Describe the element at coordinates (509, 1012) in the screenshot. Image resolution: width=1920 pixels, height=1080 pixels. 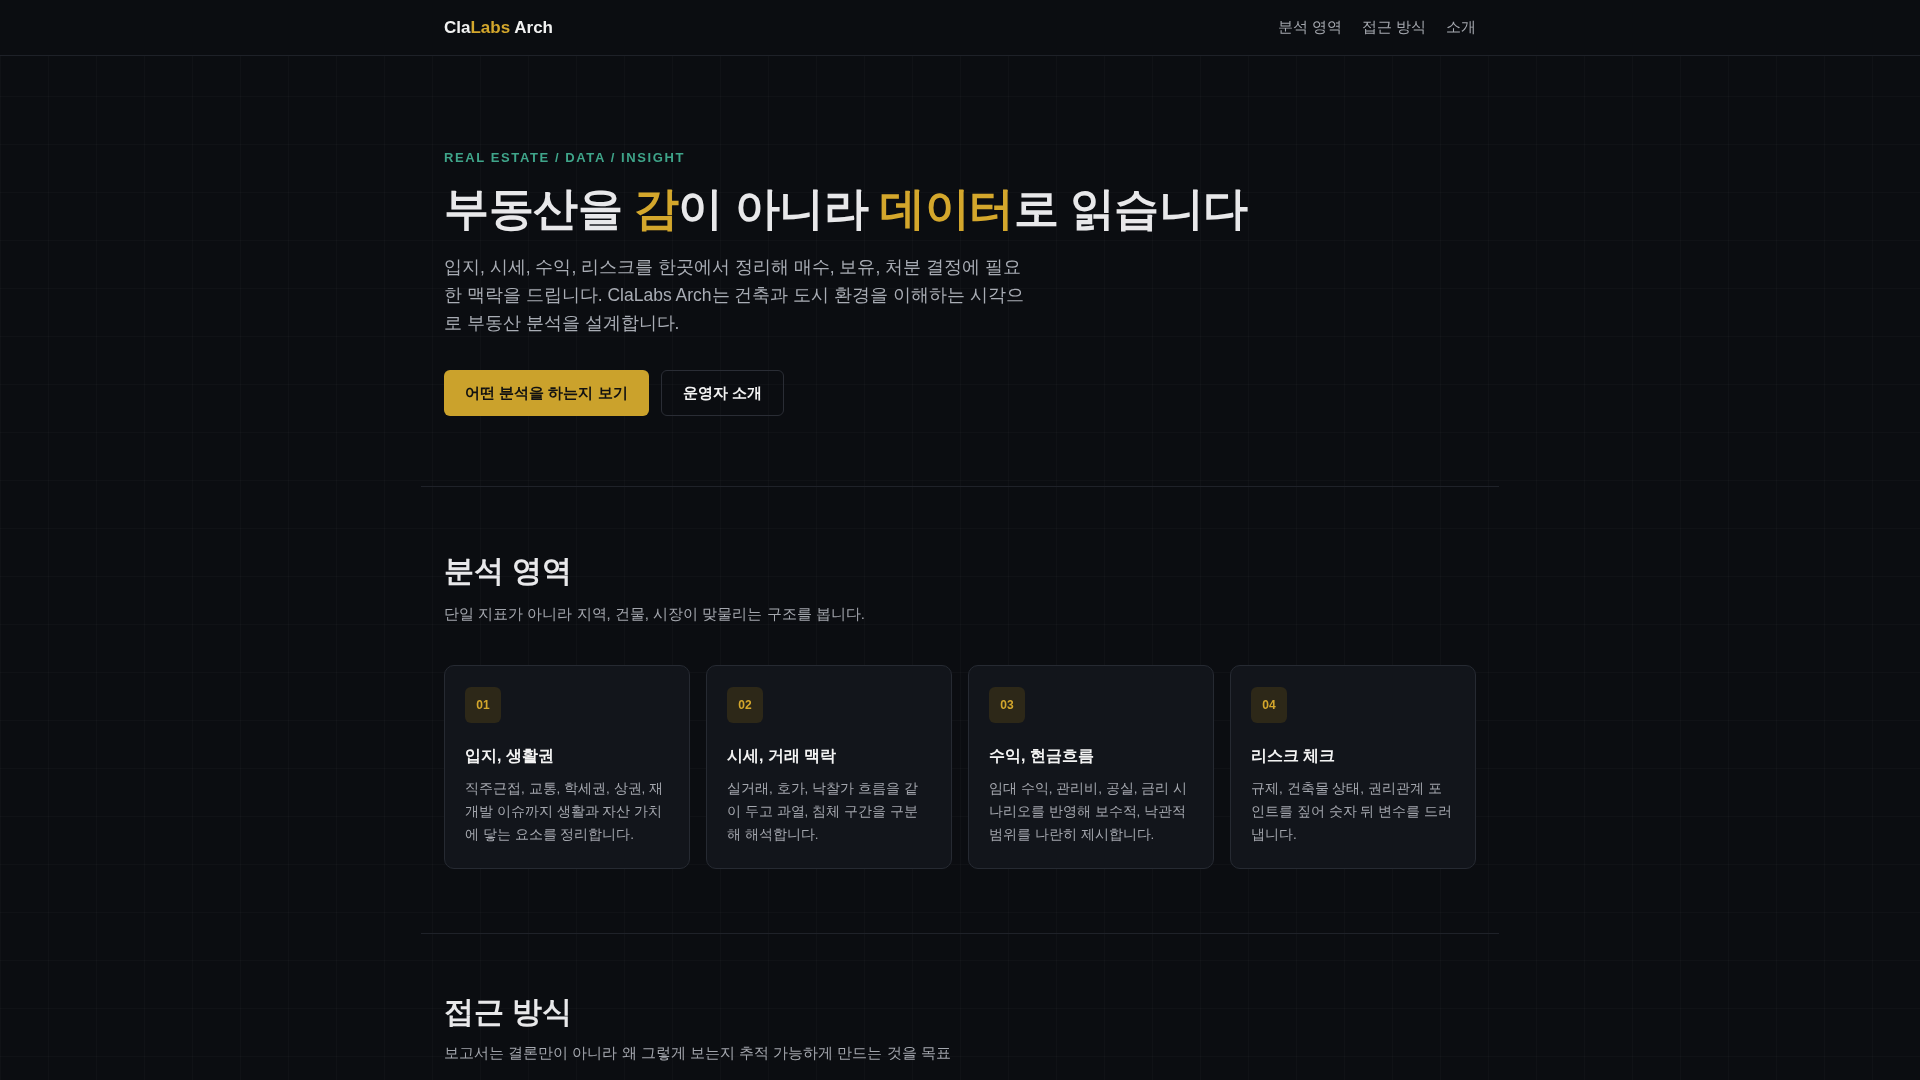
I see `section-title: 접근 방식` at that location.